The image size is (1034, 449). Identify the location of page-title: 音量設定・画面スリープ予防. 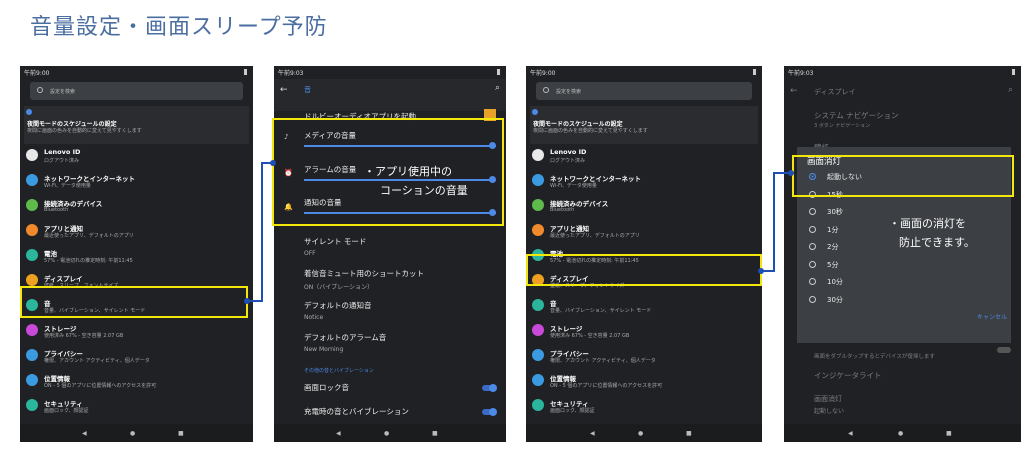
(179, 27).